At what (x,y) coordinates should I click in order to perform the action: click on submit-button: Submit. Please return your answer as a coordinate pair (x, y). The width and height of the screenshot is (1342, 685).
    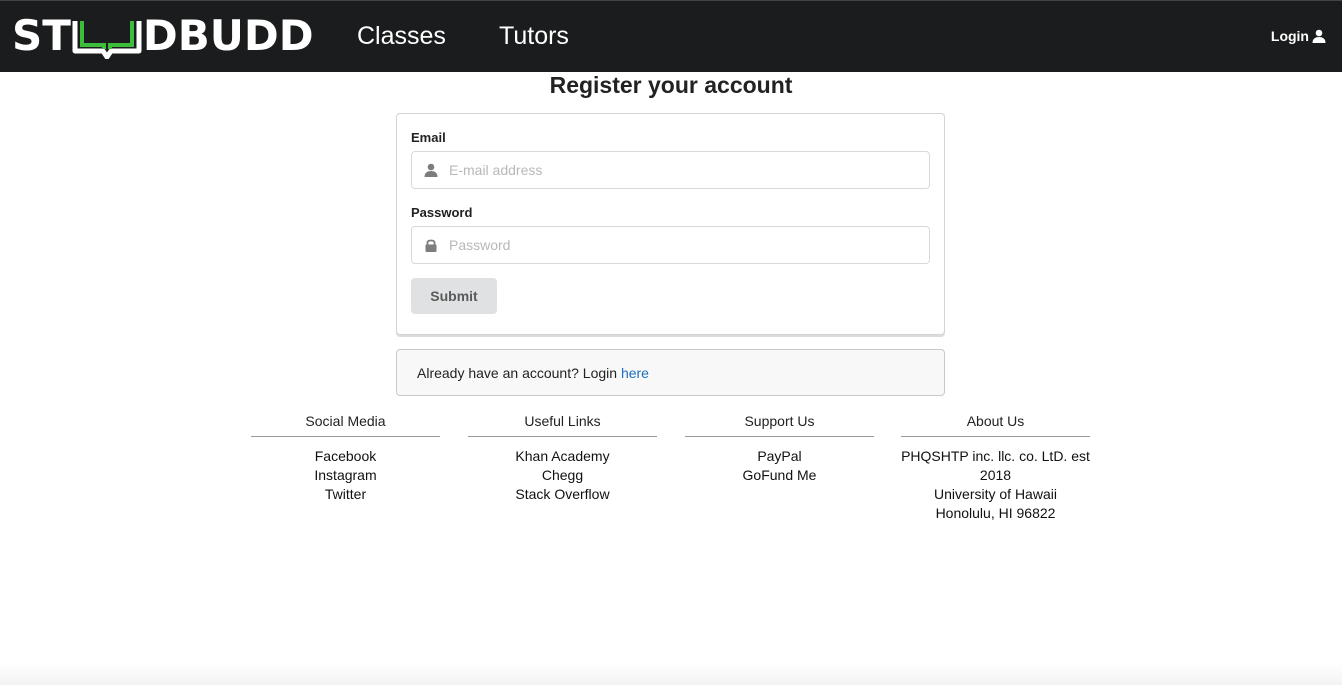
    Looking at the image, I should click on (454, 296).